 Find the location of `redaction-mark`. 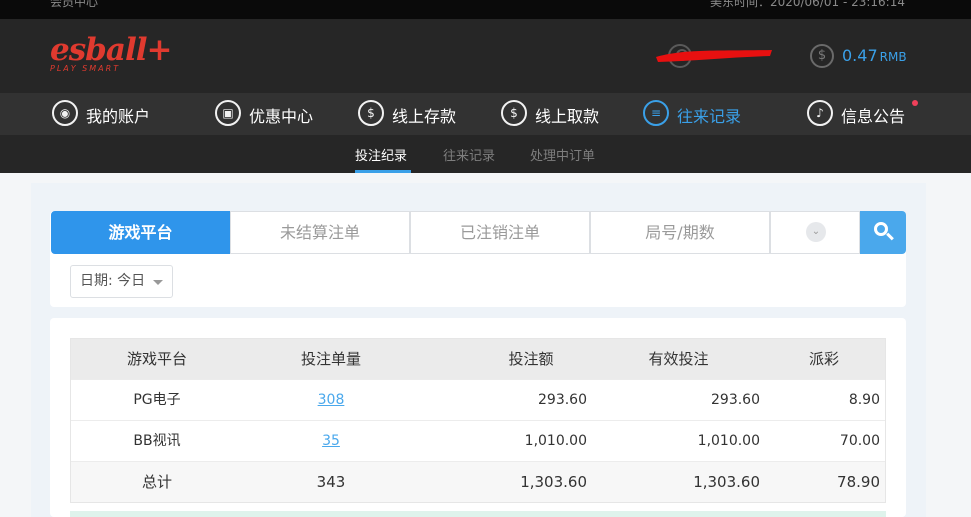

redaction-mark is located at coordinates (714, 56).